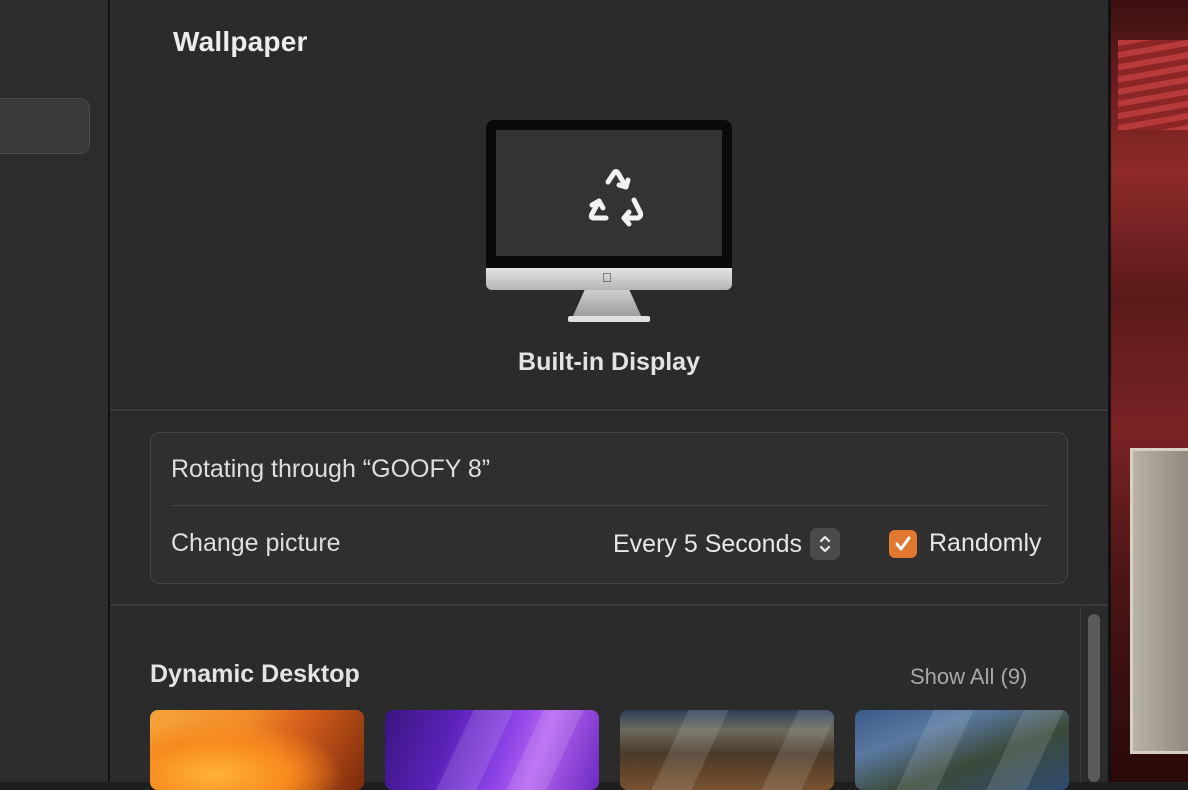  What do you see at coordinates (256, 543) in the screenshot?
I see `change-picture-label: Change picture` at bounding box center [256, 543].